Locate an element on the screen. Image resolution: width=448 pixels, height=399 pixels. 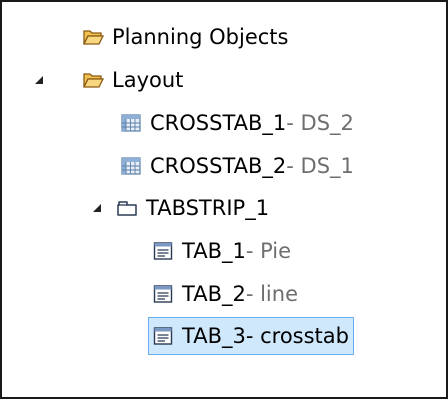
tree-item-datasource: - DS_2 is located at coordinates (320, 123).